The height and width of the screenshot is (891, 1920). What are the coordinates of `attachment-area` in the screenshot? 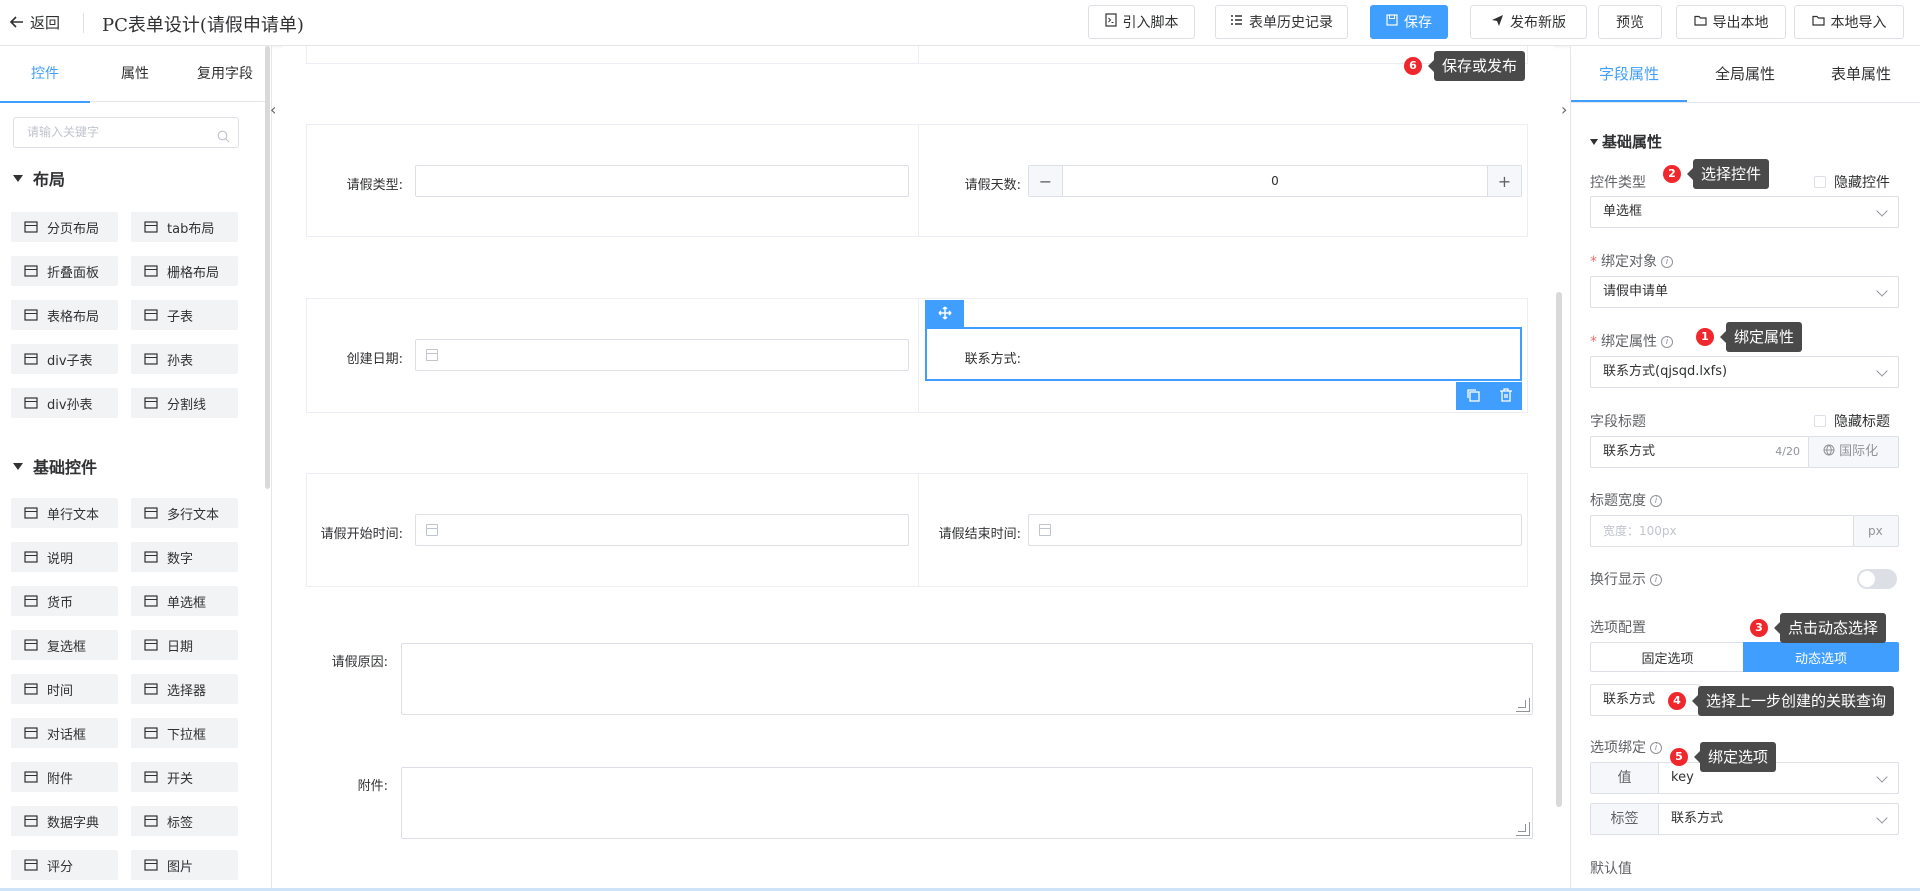 It's located at (967, 803).